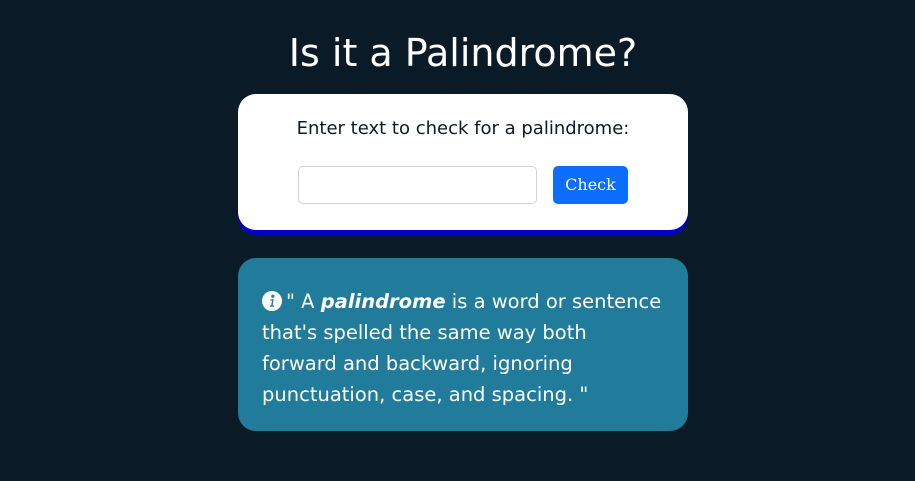 This screenshot has width=915, height=481. Describe the element at coordinates (417, 185) in the screenshot. I see `text-input` at that location.